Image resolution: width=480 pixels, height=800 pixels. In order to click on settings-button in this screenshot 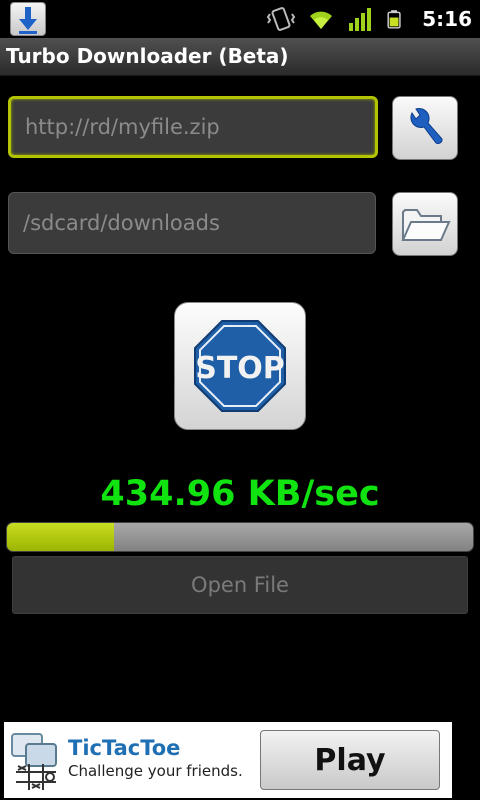, I will do `click(425, 128)`.